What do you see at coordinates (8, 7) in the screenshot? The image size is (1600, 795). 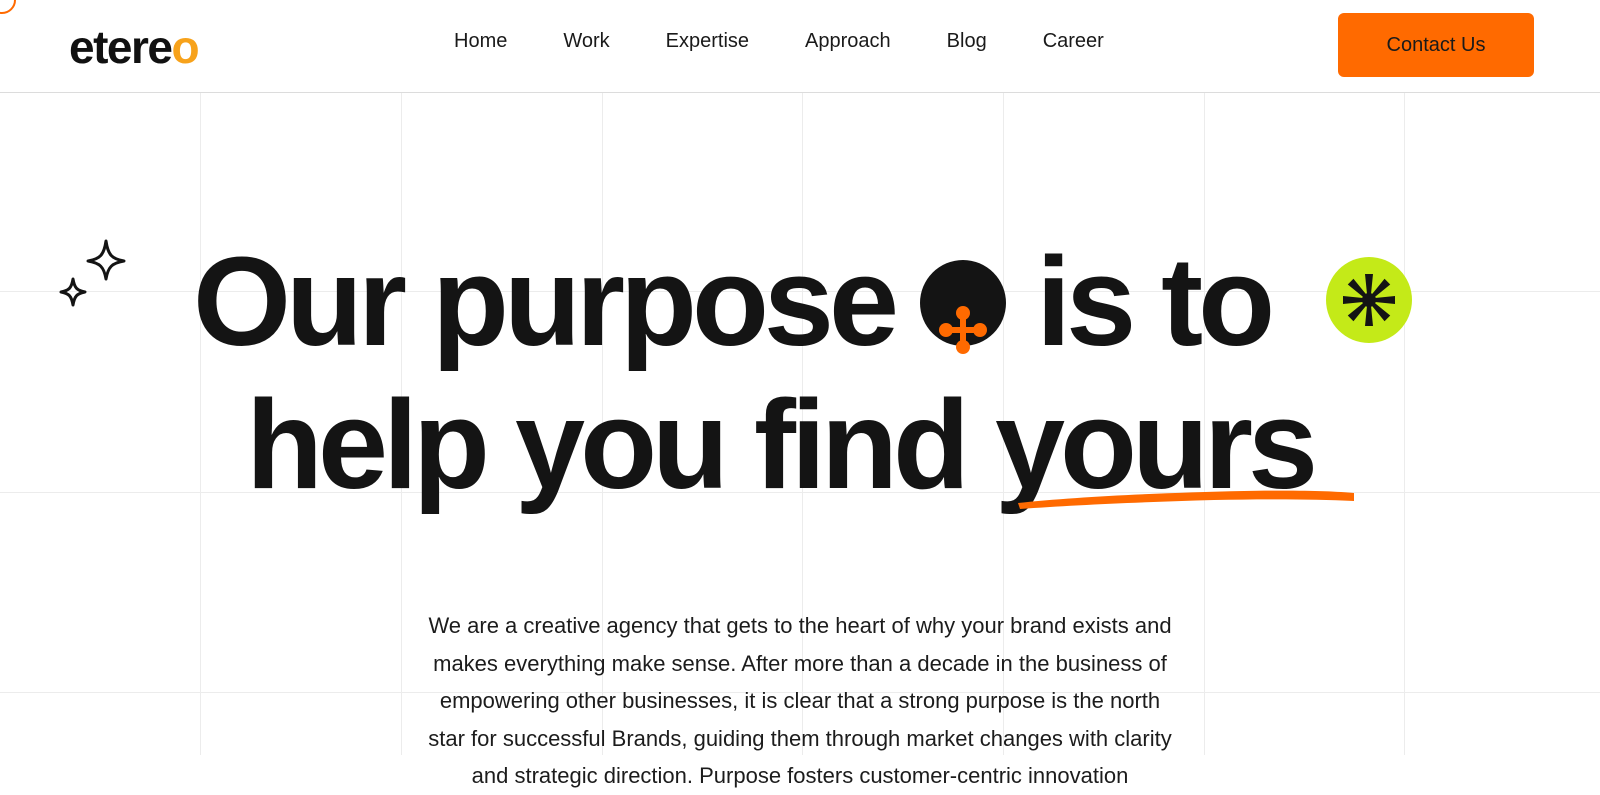 I see `ring-icon` at bounding box center [8, 7].